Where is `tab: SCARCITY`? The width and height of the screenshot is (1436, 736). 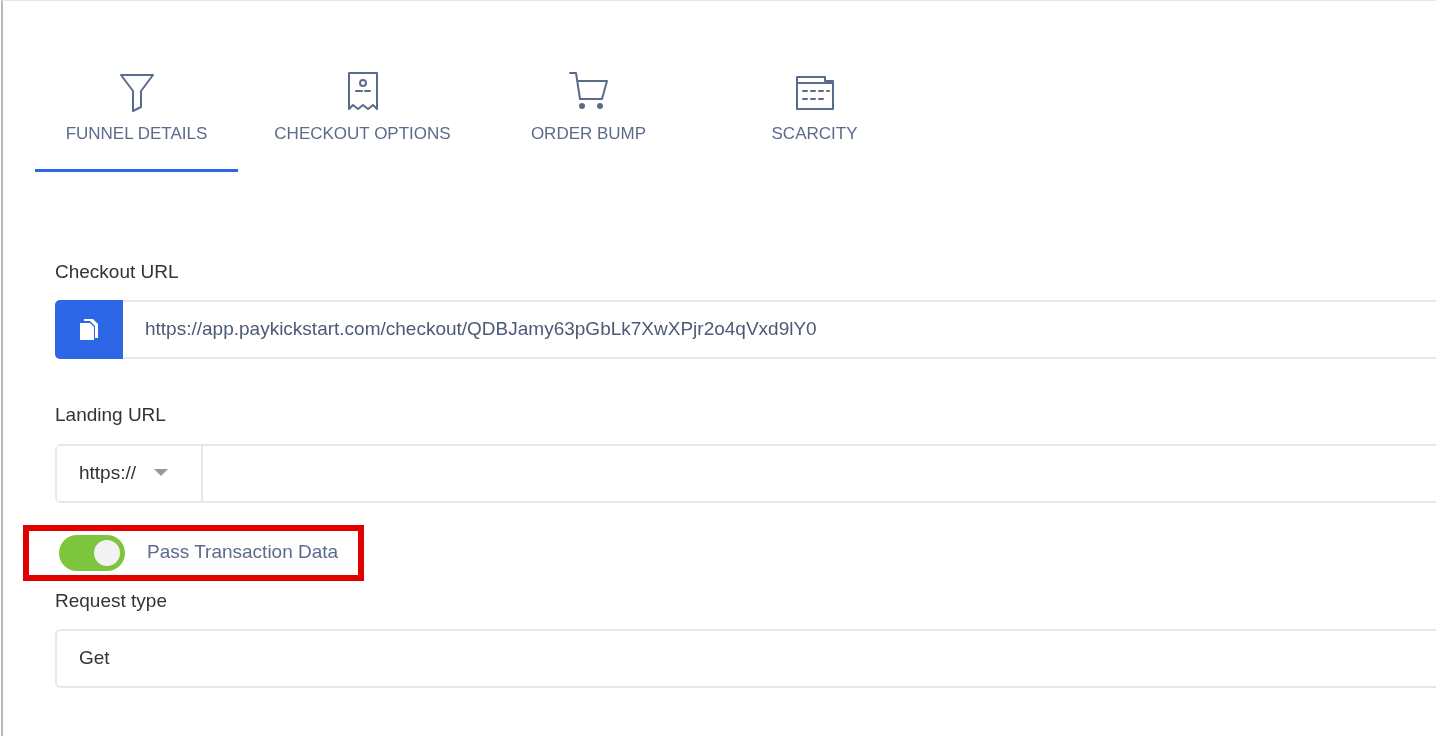
tab: SCARCITY is located at coordinates (814, 120).